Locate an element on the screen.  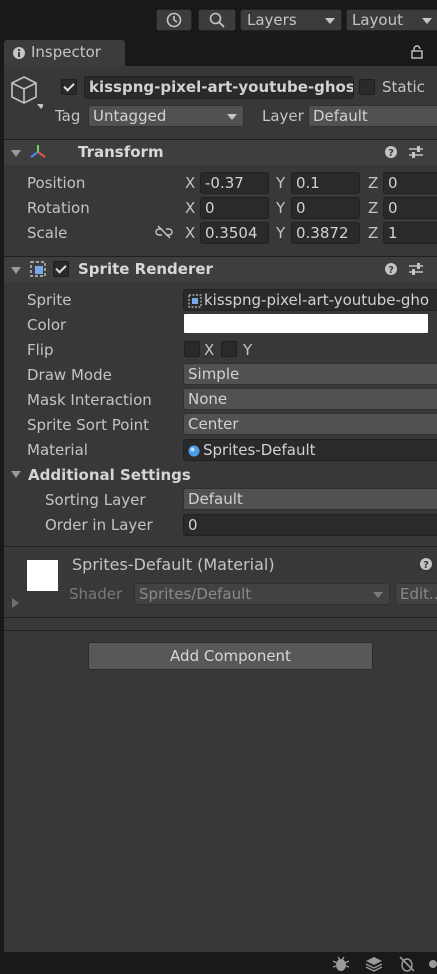
transform-axes-icon is located at coordinates (38, 151).